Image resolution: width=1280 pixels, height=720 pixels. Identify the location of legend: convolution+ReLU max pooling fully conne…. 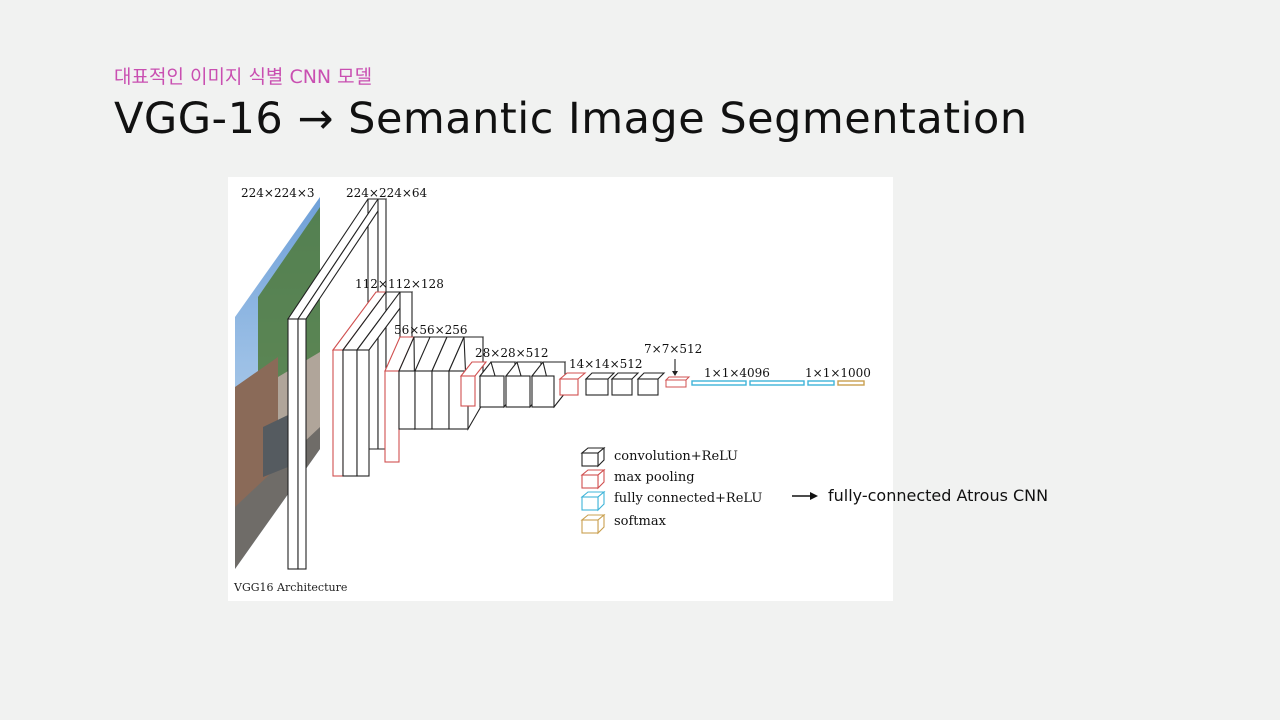
(671, 490).